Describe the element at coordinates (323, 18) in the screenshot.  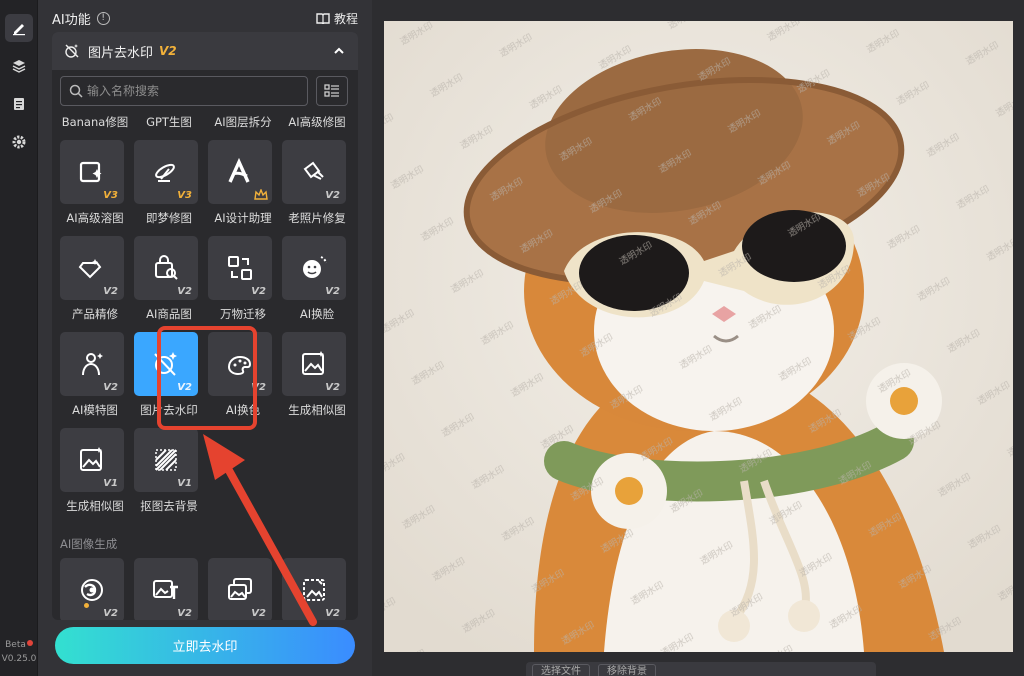
I see `book-icon` at that location.